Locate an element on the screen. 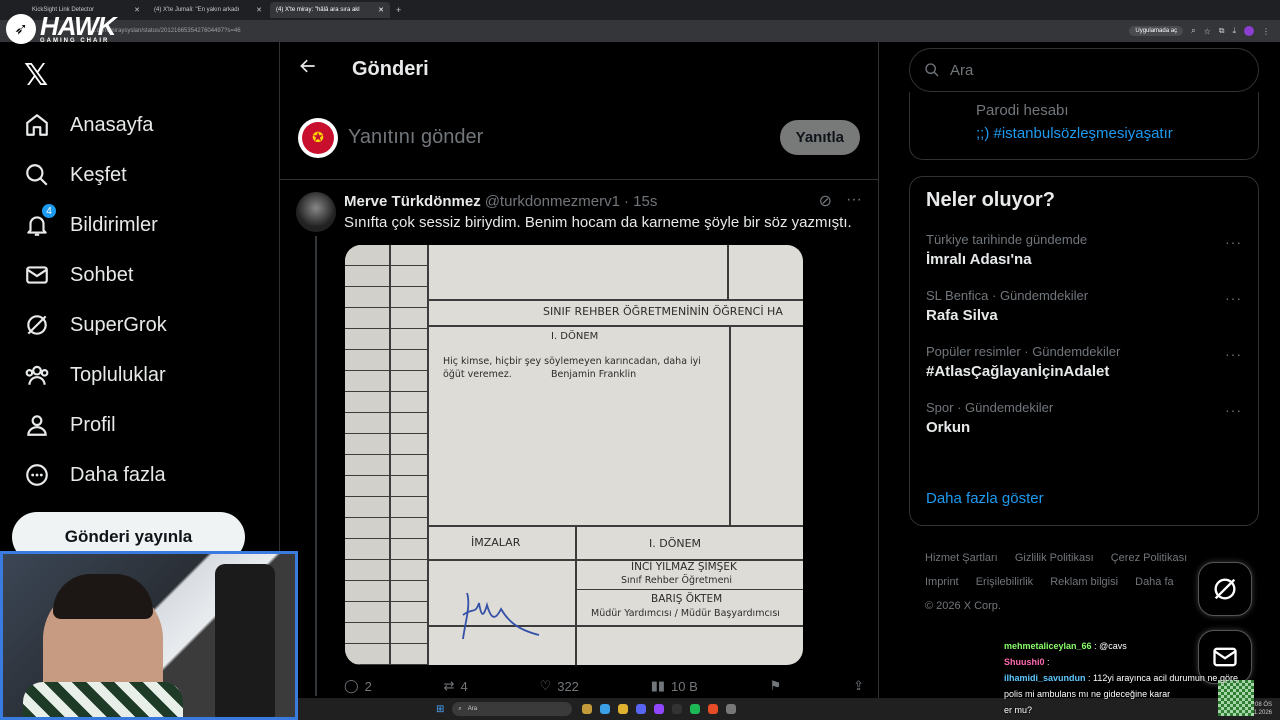  footer-link: Daha fa is located at coordinates (1154, 582).